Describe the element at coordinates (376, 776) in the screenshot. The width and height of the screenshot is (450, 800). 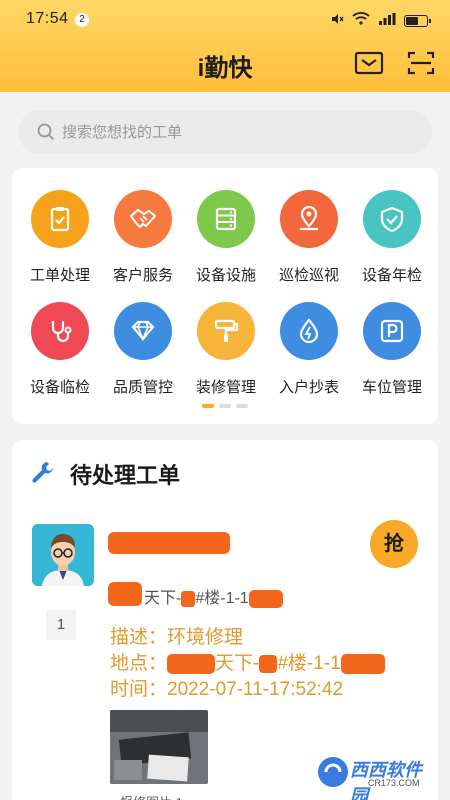
I see `watermark-logo: 西西软件园 CR173.COM` at that location.